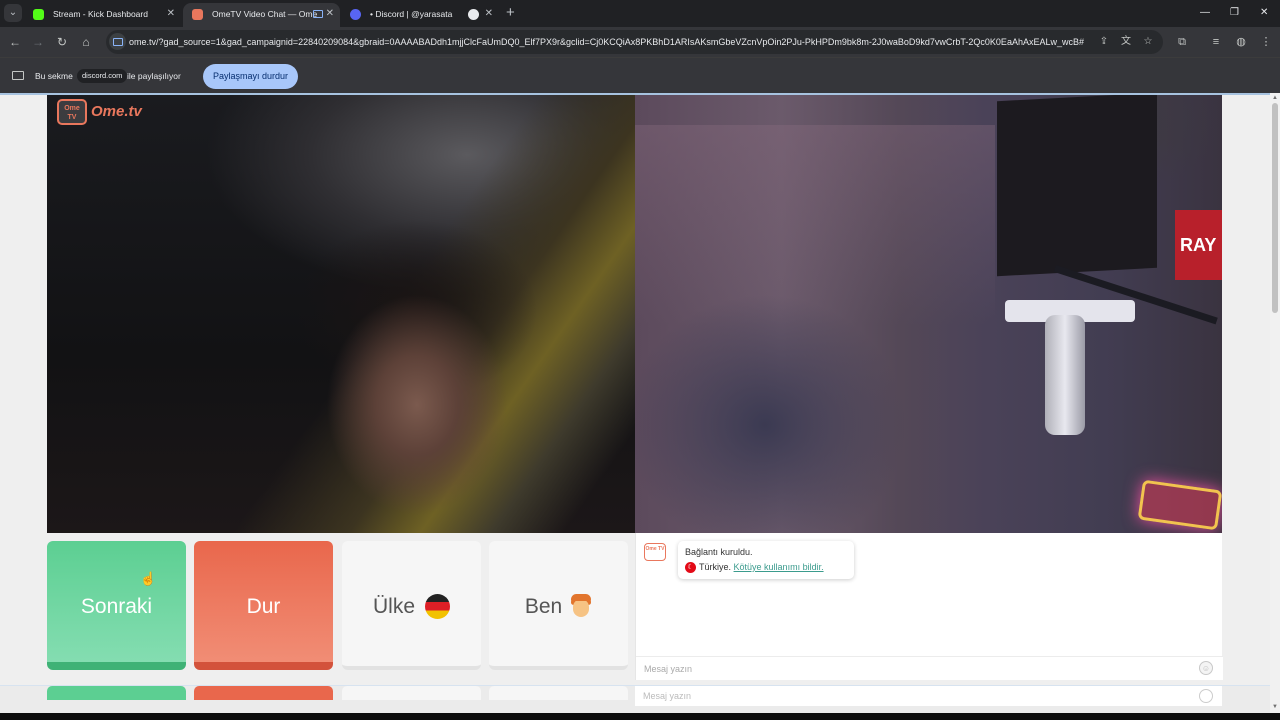 This screenshot has width=1280, height=720. I want to click on minimize-icon: —, so click(1205, 13).